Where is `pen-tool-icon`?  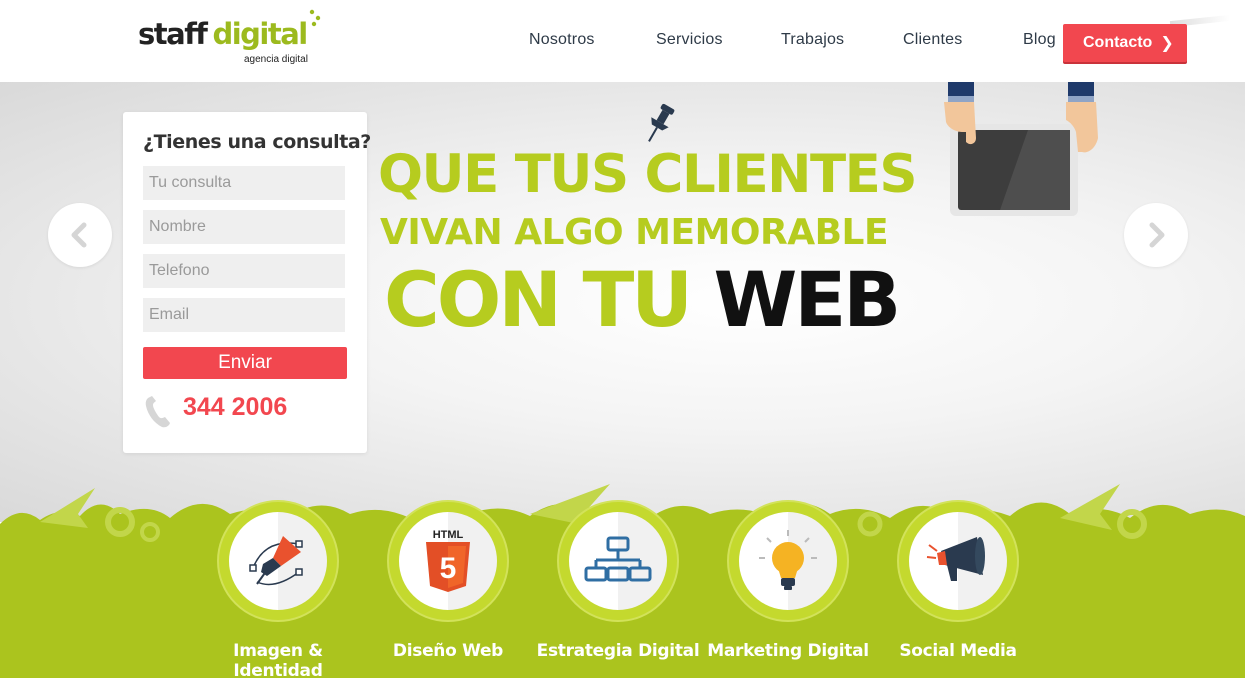
pen-tool-icon is located at coordinates (276, 561).